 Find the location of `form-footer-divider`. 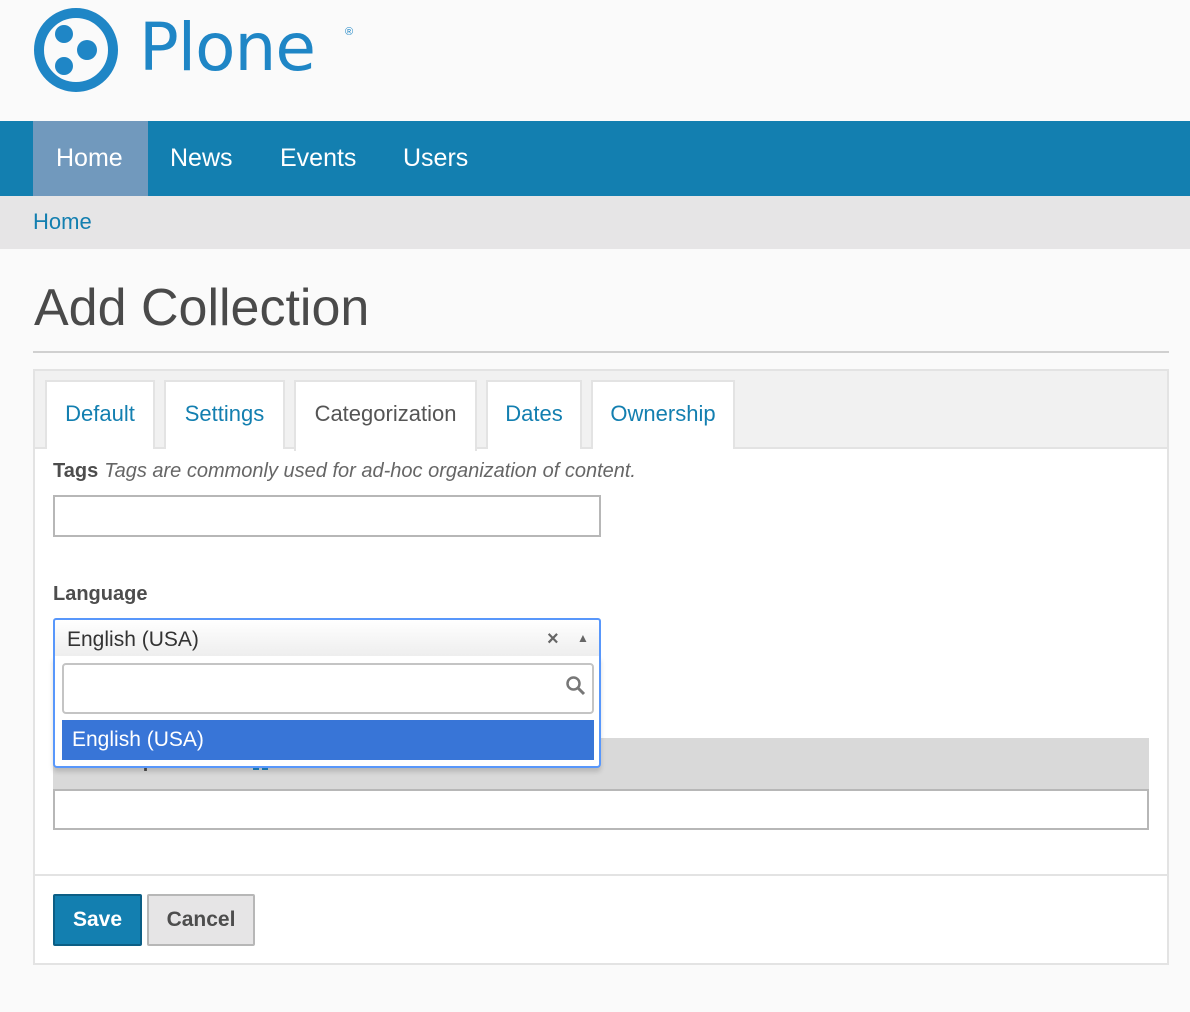

form-footer-divider is located at coordinates (601, 875).